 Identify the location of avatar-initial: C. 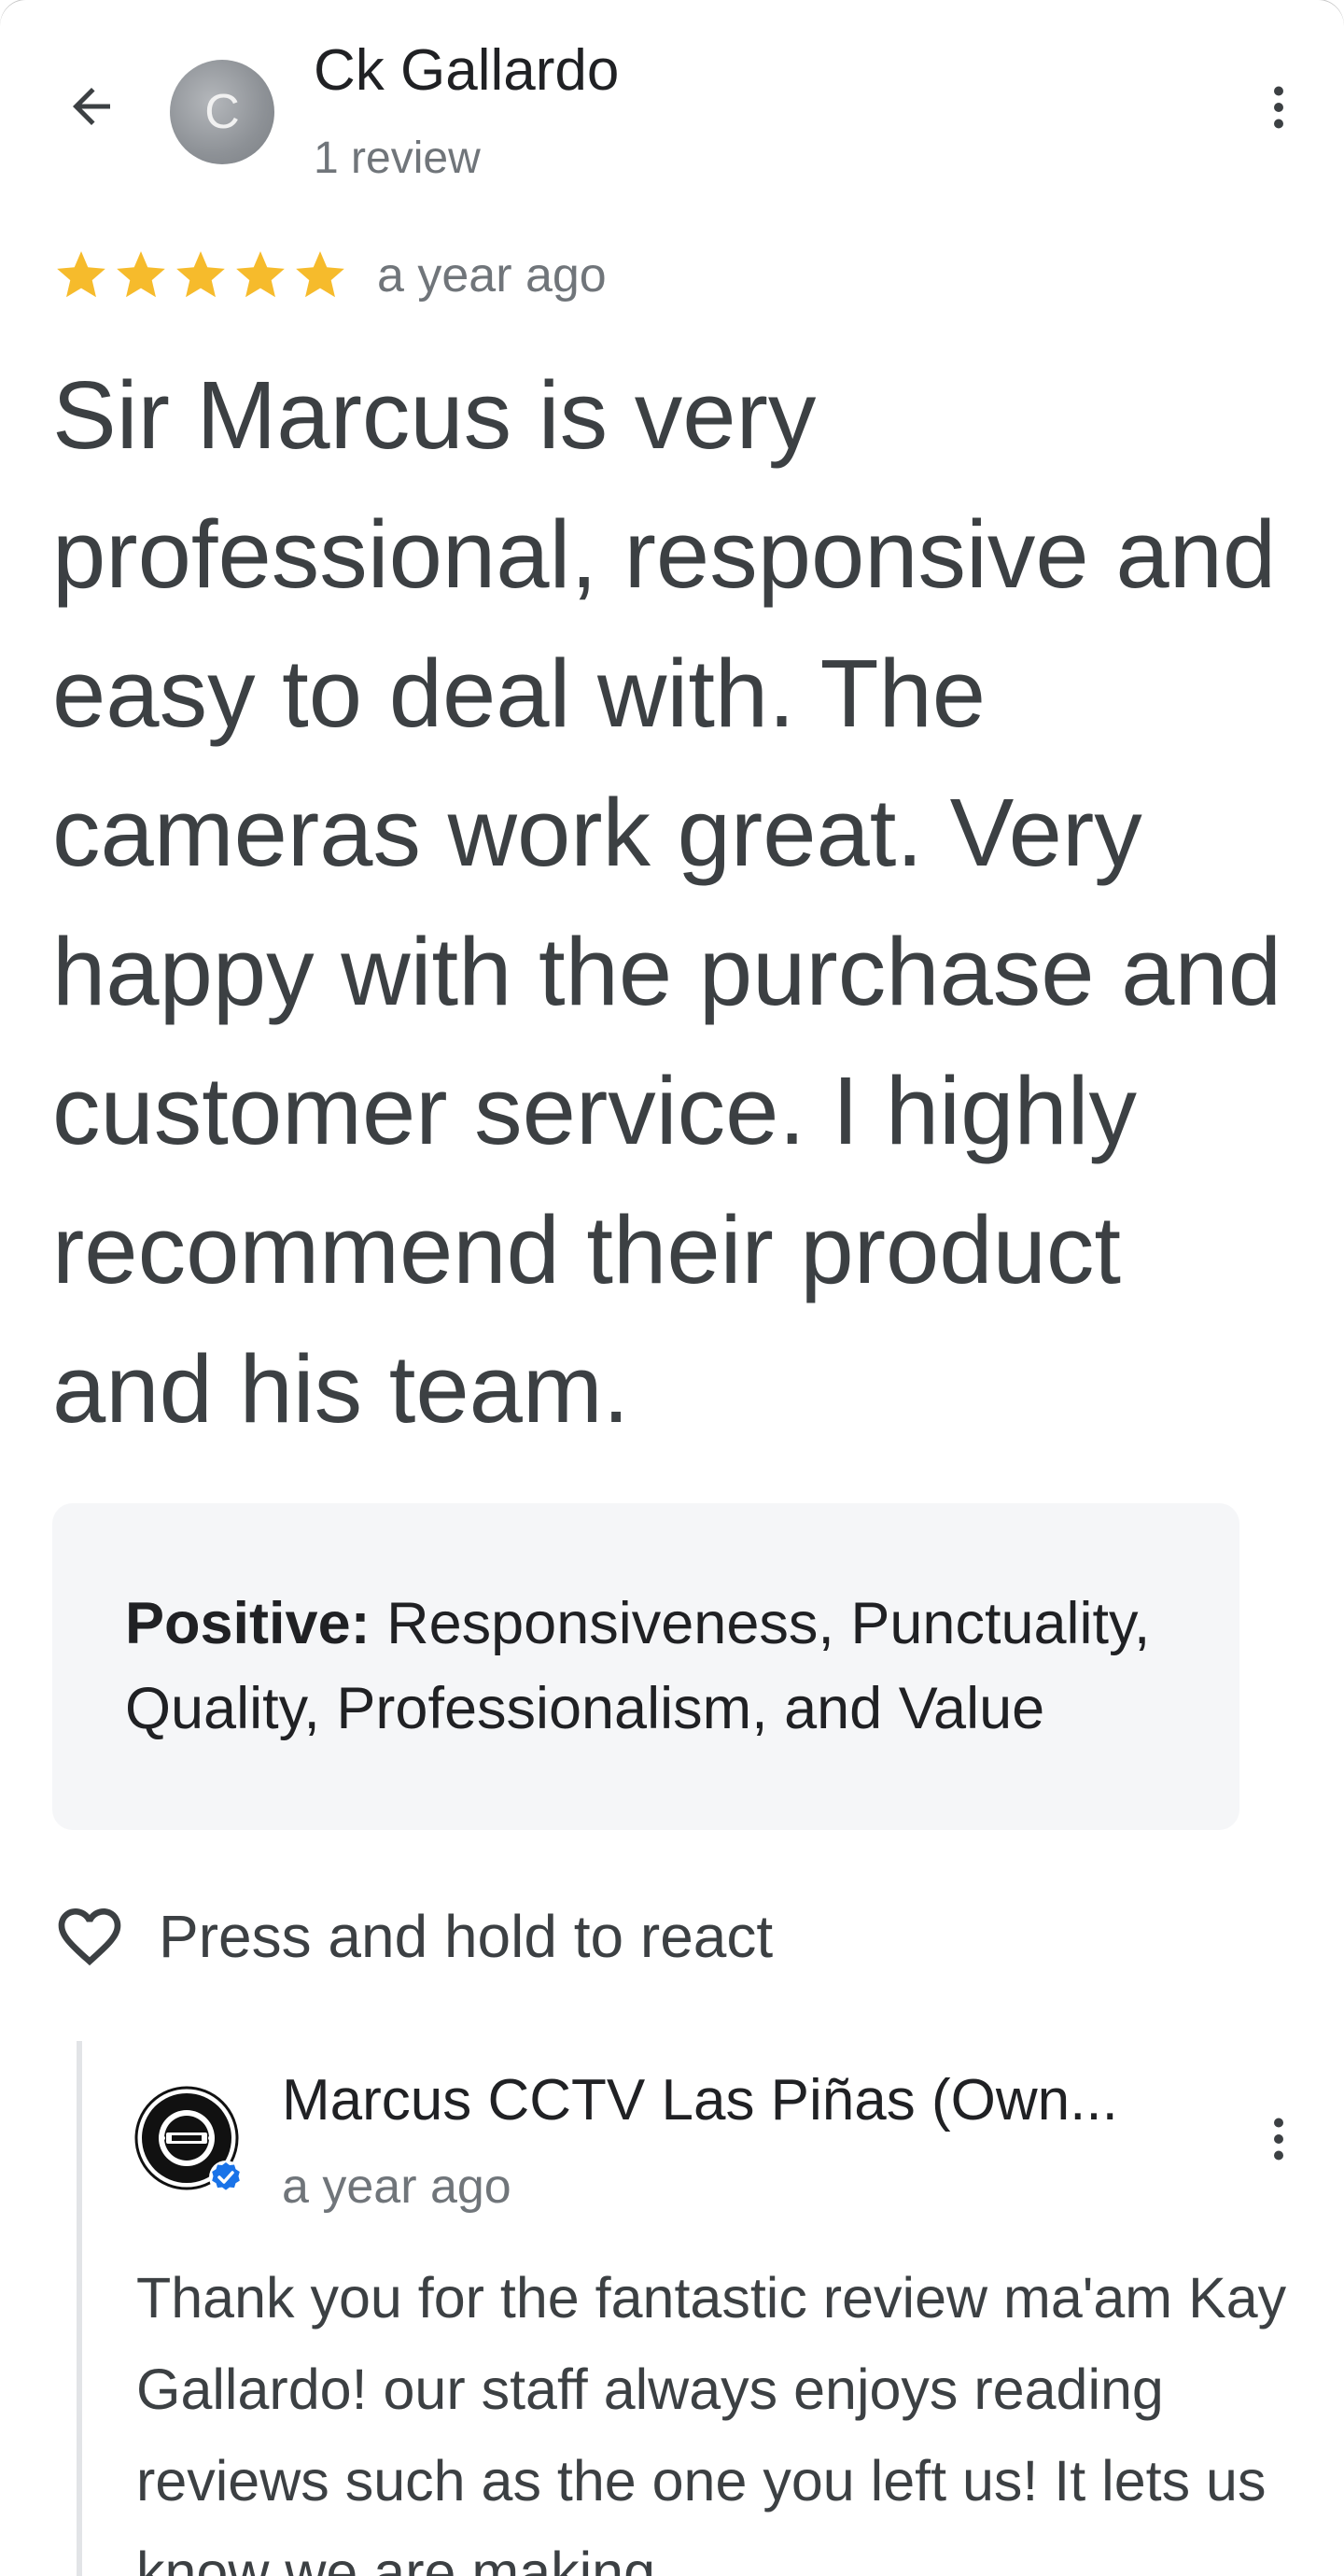
(222, 112).